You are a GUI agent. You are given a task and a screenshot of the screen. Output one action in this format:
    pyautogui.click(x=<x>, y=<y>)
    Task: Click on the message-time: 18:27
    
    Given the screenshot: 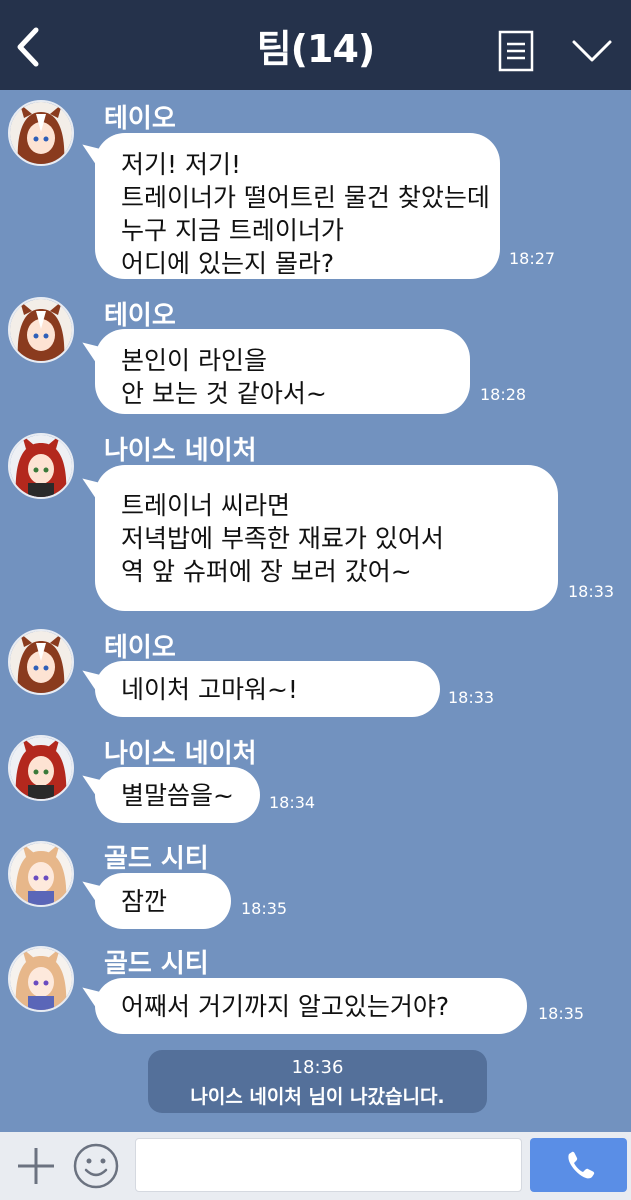 What is the action you would take?
    pyautogui.click(x=532, y=258)
    